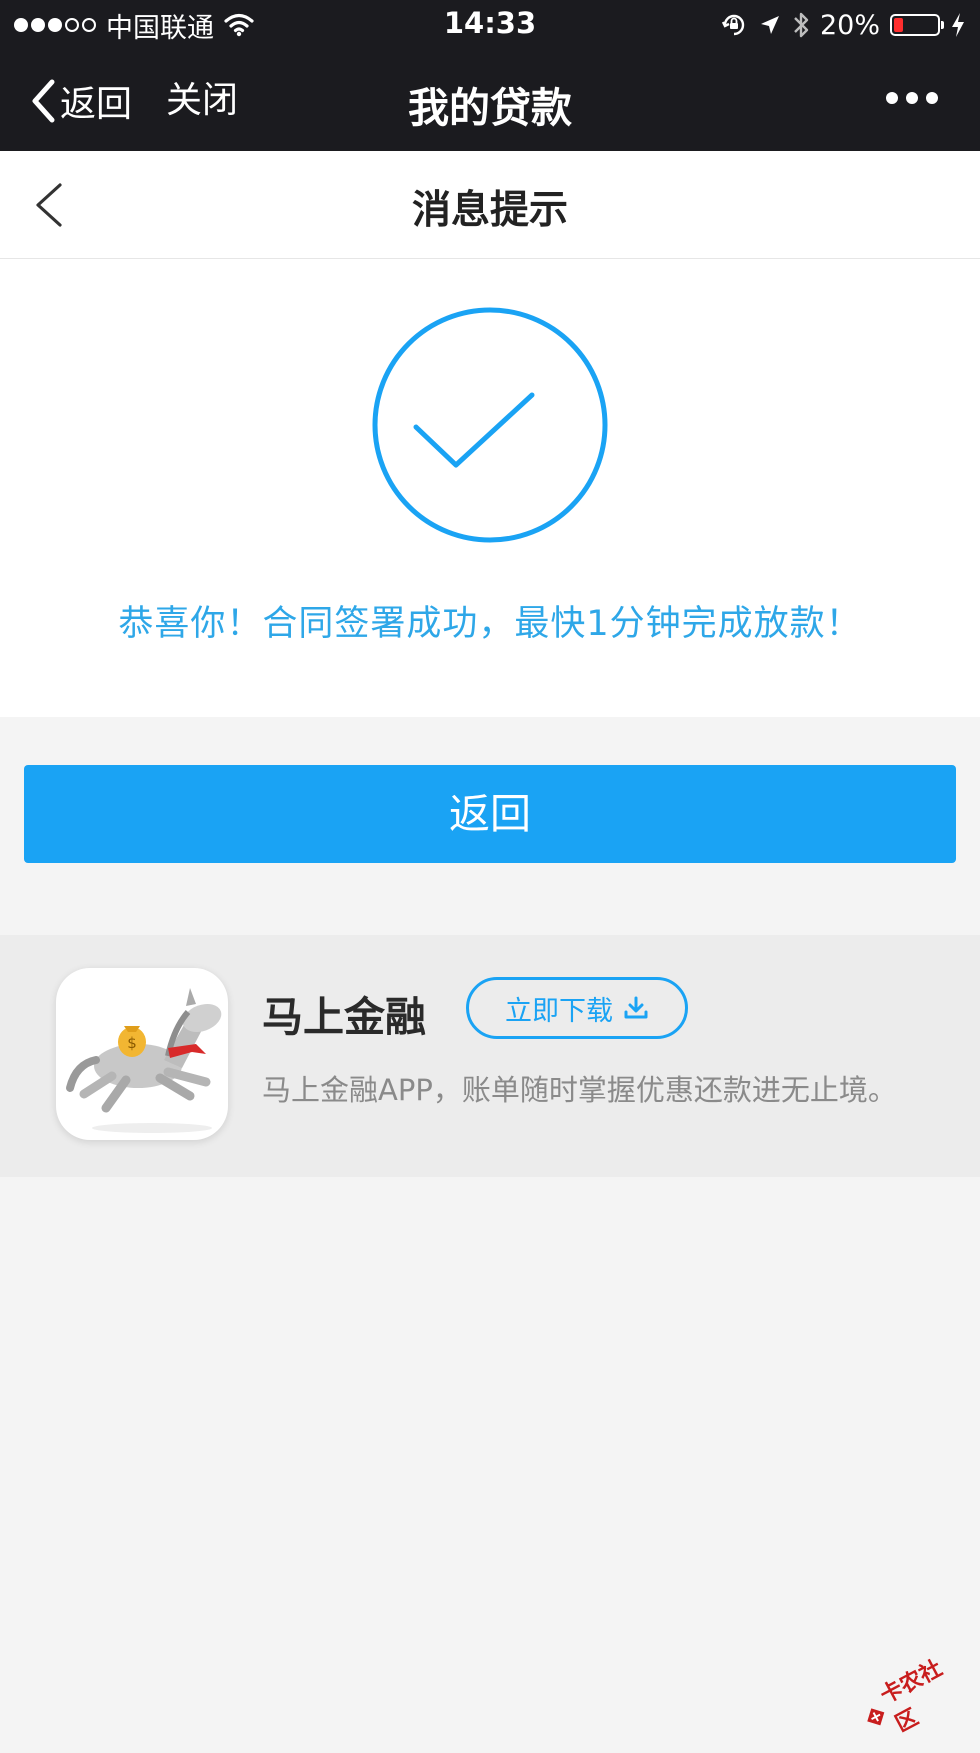  I want to click on watermark-text: 卡农社区, so click(911, 1697).